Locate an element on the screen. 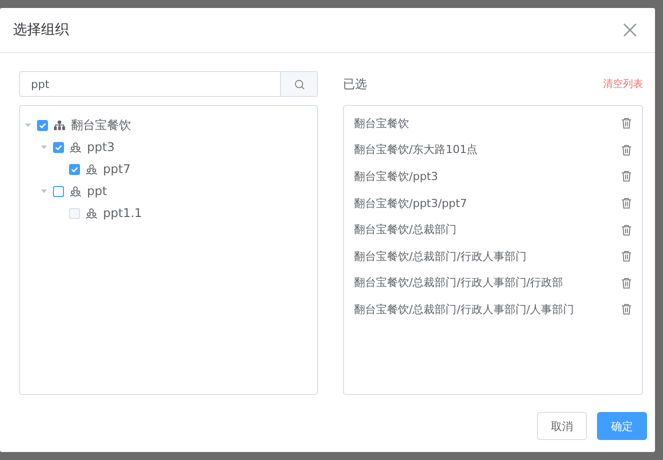  dialog-title: 选择组织 is located at coordinates (41, 30).